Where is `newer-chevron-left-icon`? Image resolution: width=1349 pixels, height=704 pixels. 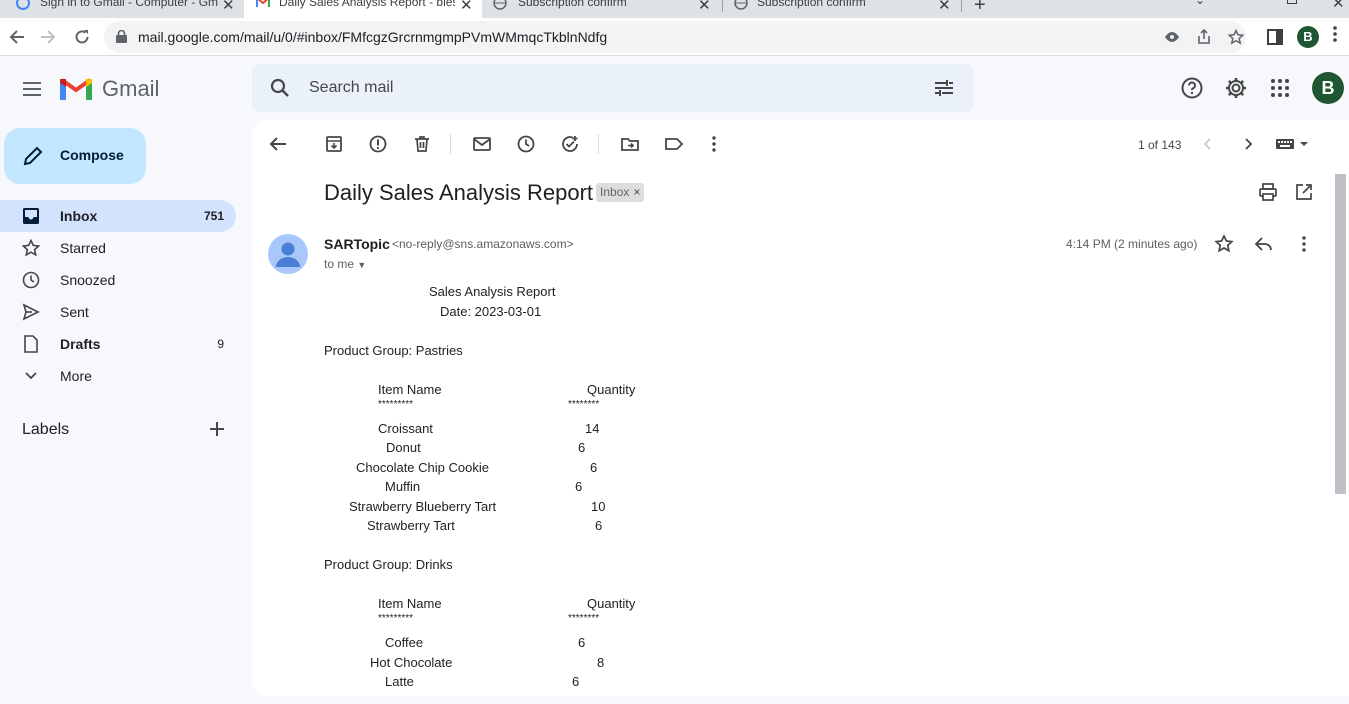 newer-chevron-left-icon is located at coordinates (1208, 144).